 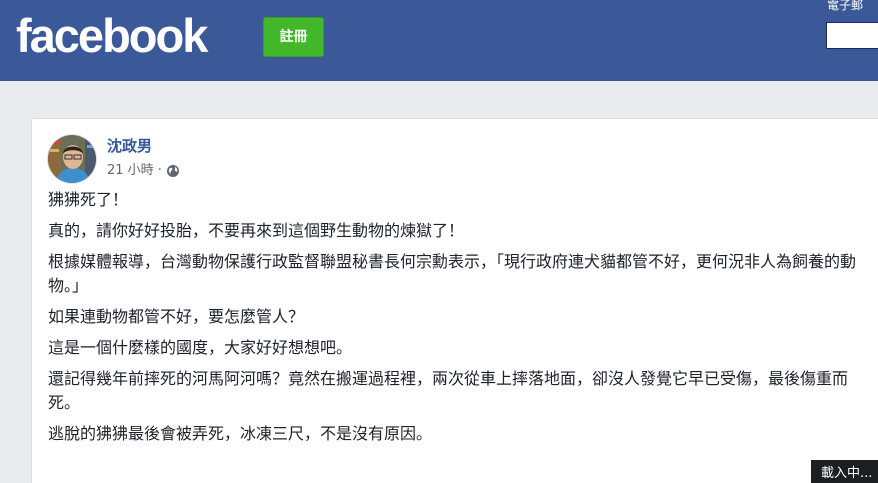 I want to click on facebook-logo: facebook, so click(x=112, y=36).